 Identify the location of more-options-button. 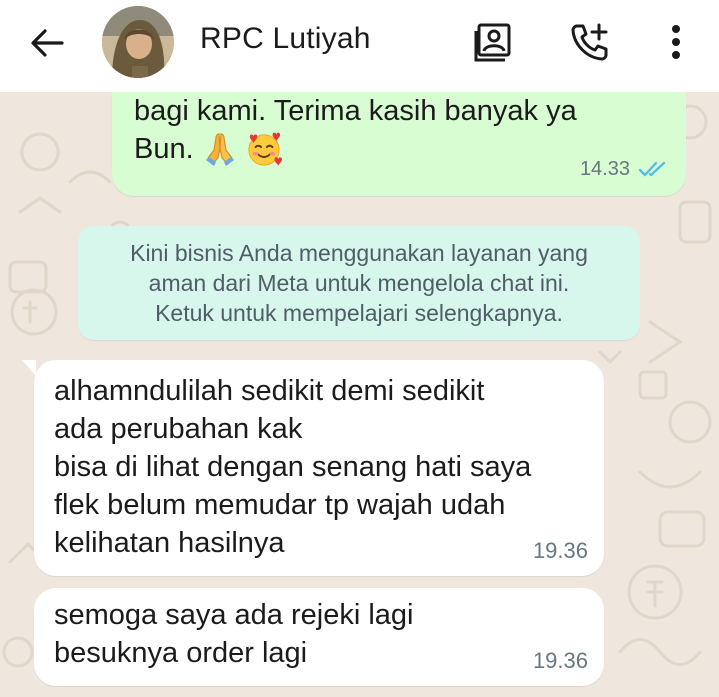
(676, 42).